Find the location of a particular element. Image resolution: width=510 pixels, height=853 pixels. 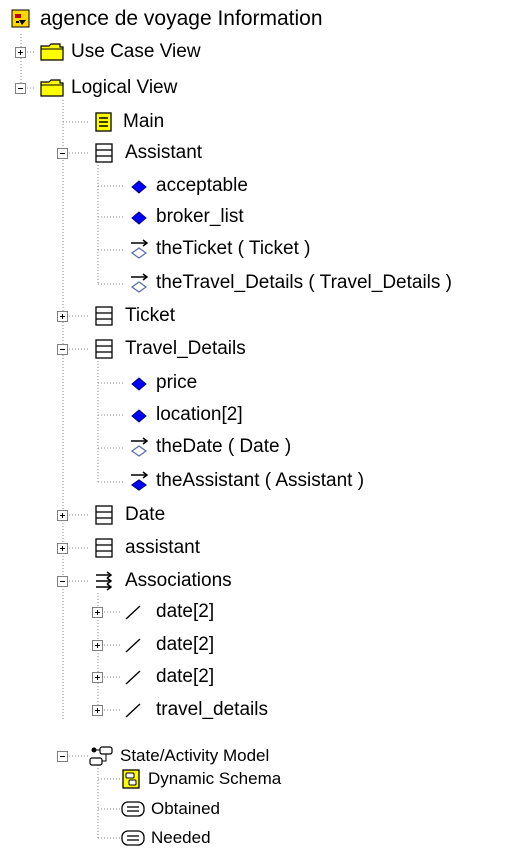

expand-assistant-lower-toggle is located at coordinates (62, 548).